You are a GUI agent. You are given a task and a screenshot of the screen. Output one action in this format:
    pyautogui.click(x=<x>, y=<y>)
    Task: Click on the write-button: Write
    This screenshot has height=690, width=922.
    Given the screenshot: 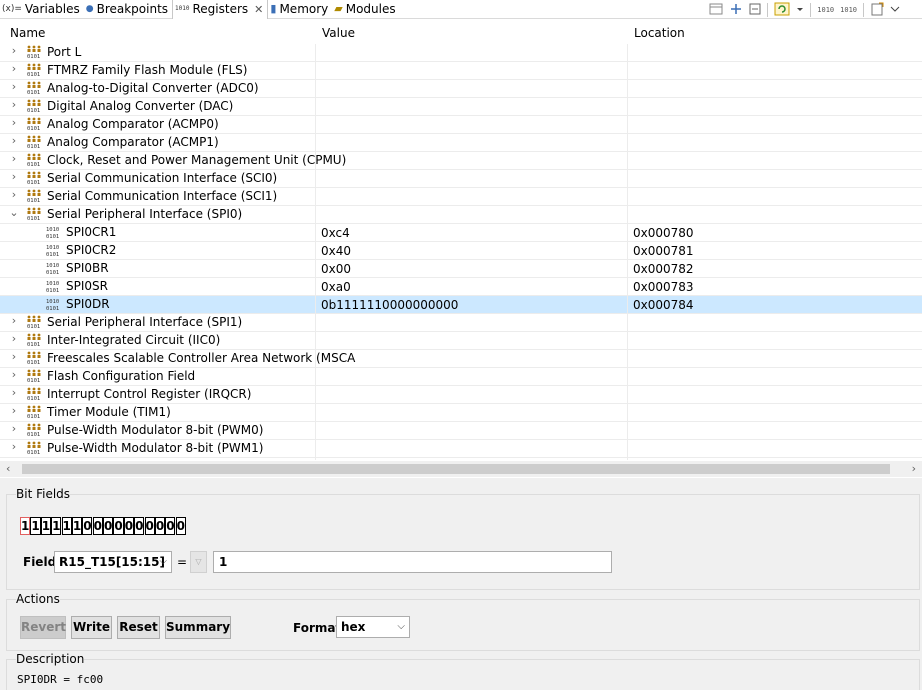 What is the action you would take?
    pyautogui.click(x=91, y=627)
    